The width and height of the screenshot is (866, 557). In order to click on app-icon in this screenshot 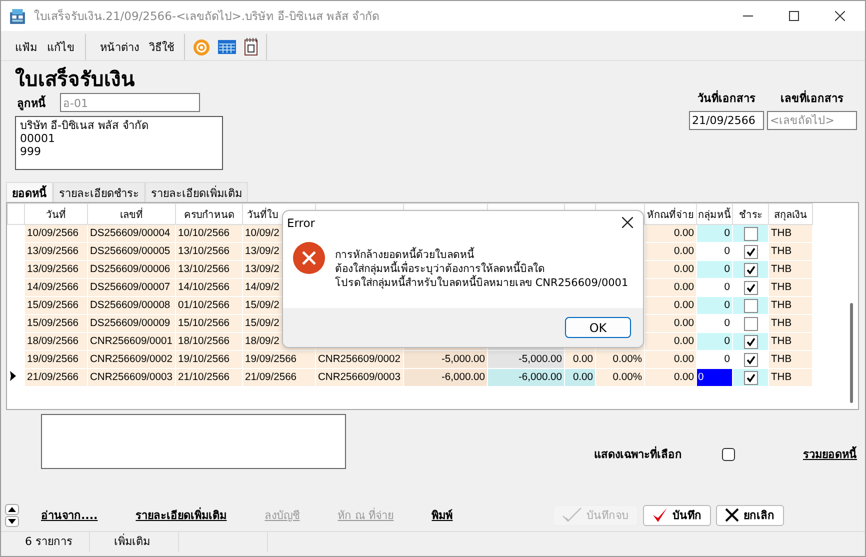, I will do `click(17, 16)`.